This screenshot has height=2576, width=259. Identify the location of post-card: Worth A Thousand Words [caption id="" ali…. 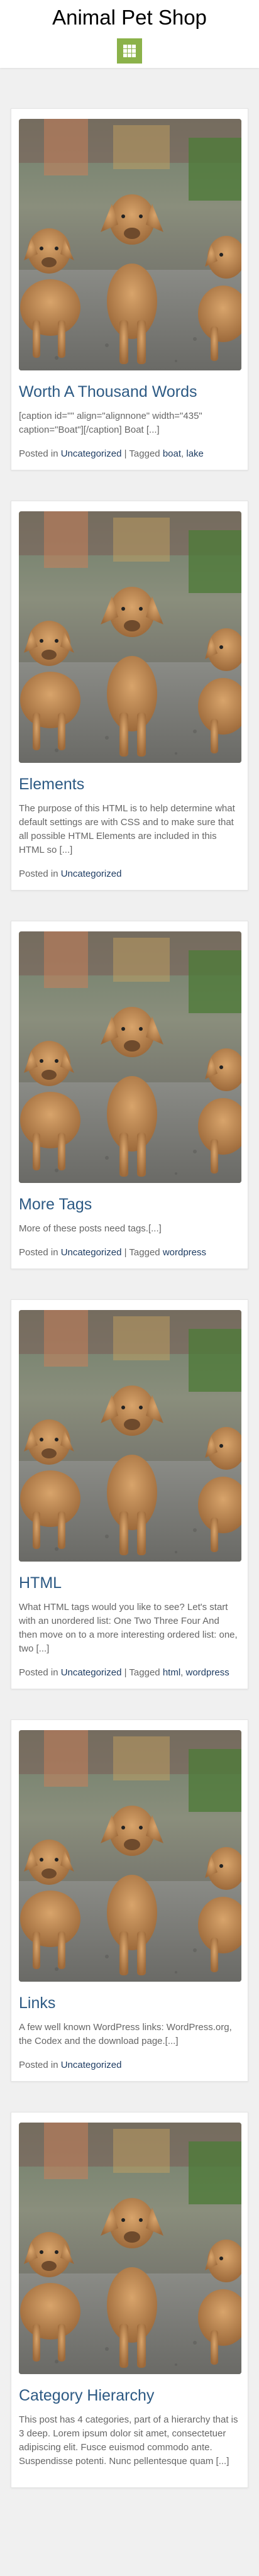
(129, 289).